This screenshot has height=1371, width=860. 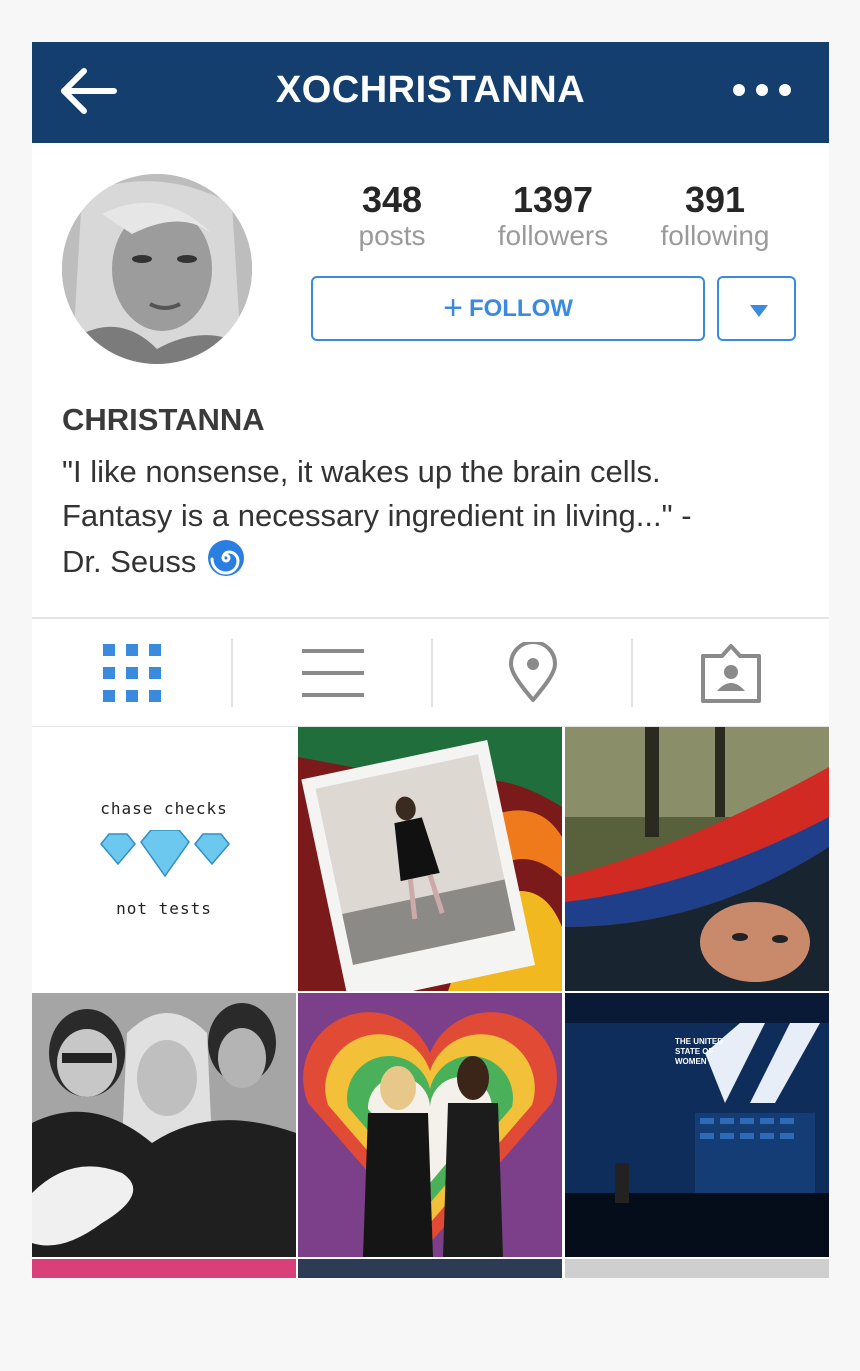 I want to click on post-caption-text: chase checks, so click(x=164, y=808).